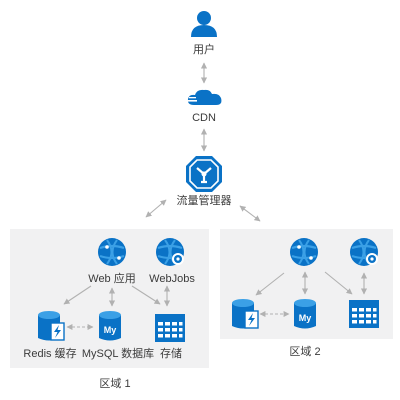 The height and width of the screenshot is (400, 400). Describe the element at coordinates (50, 354) in the screenshot. I see `region1-redis-label: Redis 缓存` at that location.